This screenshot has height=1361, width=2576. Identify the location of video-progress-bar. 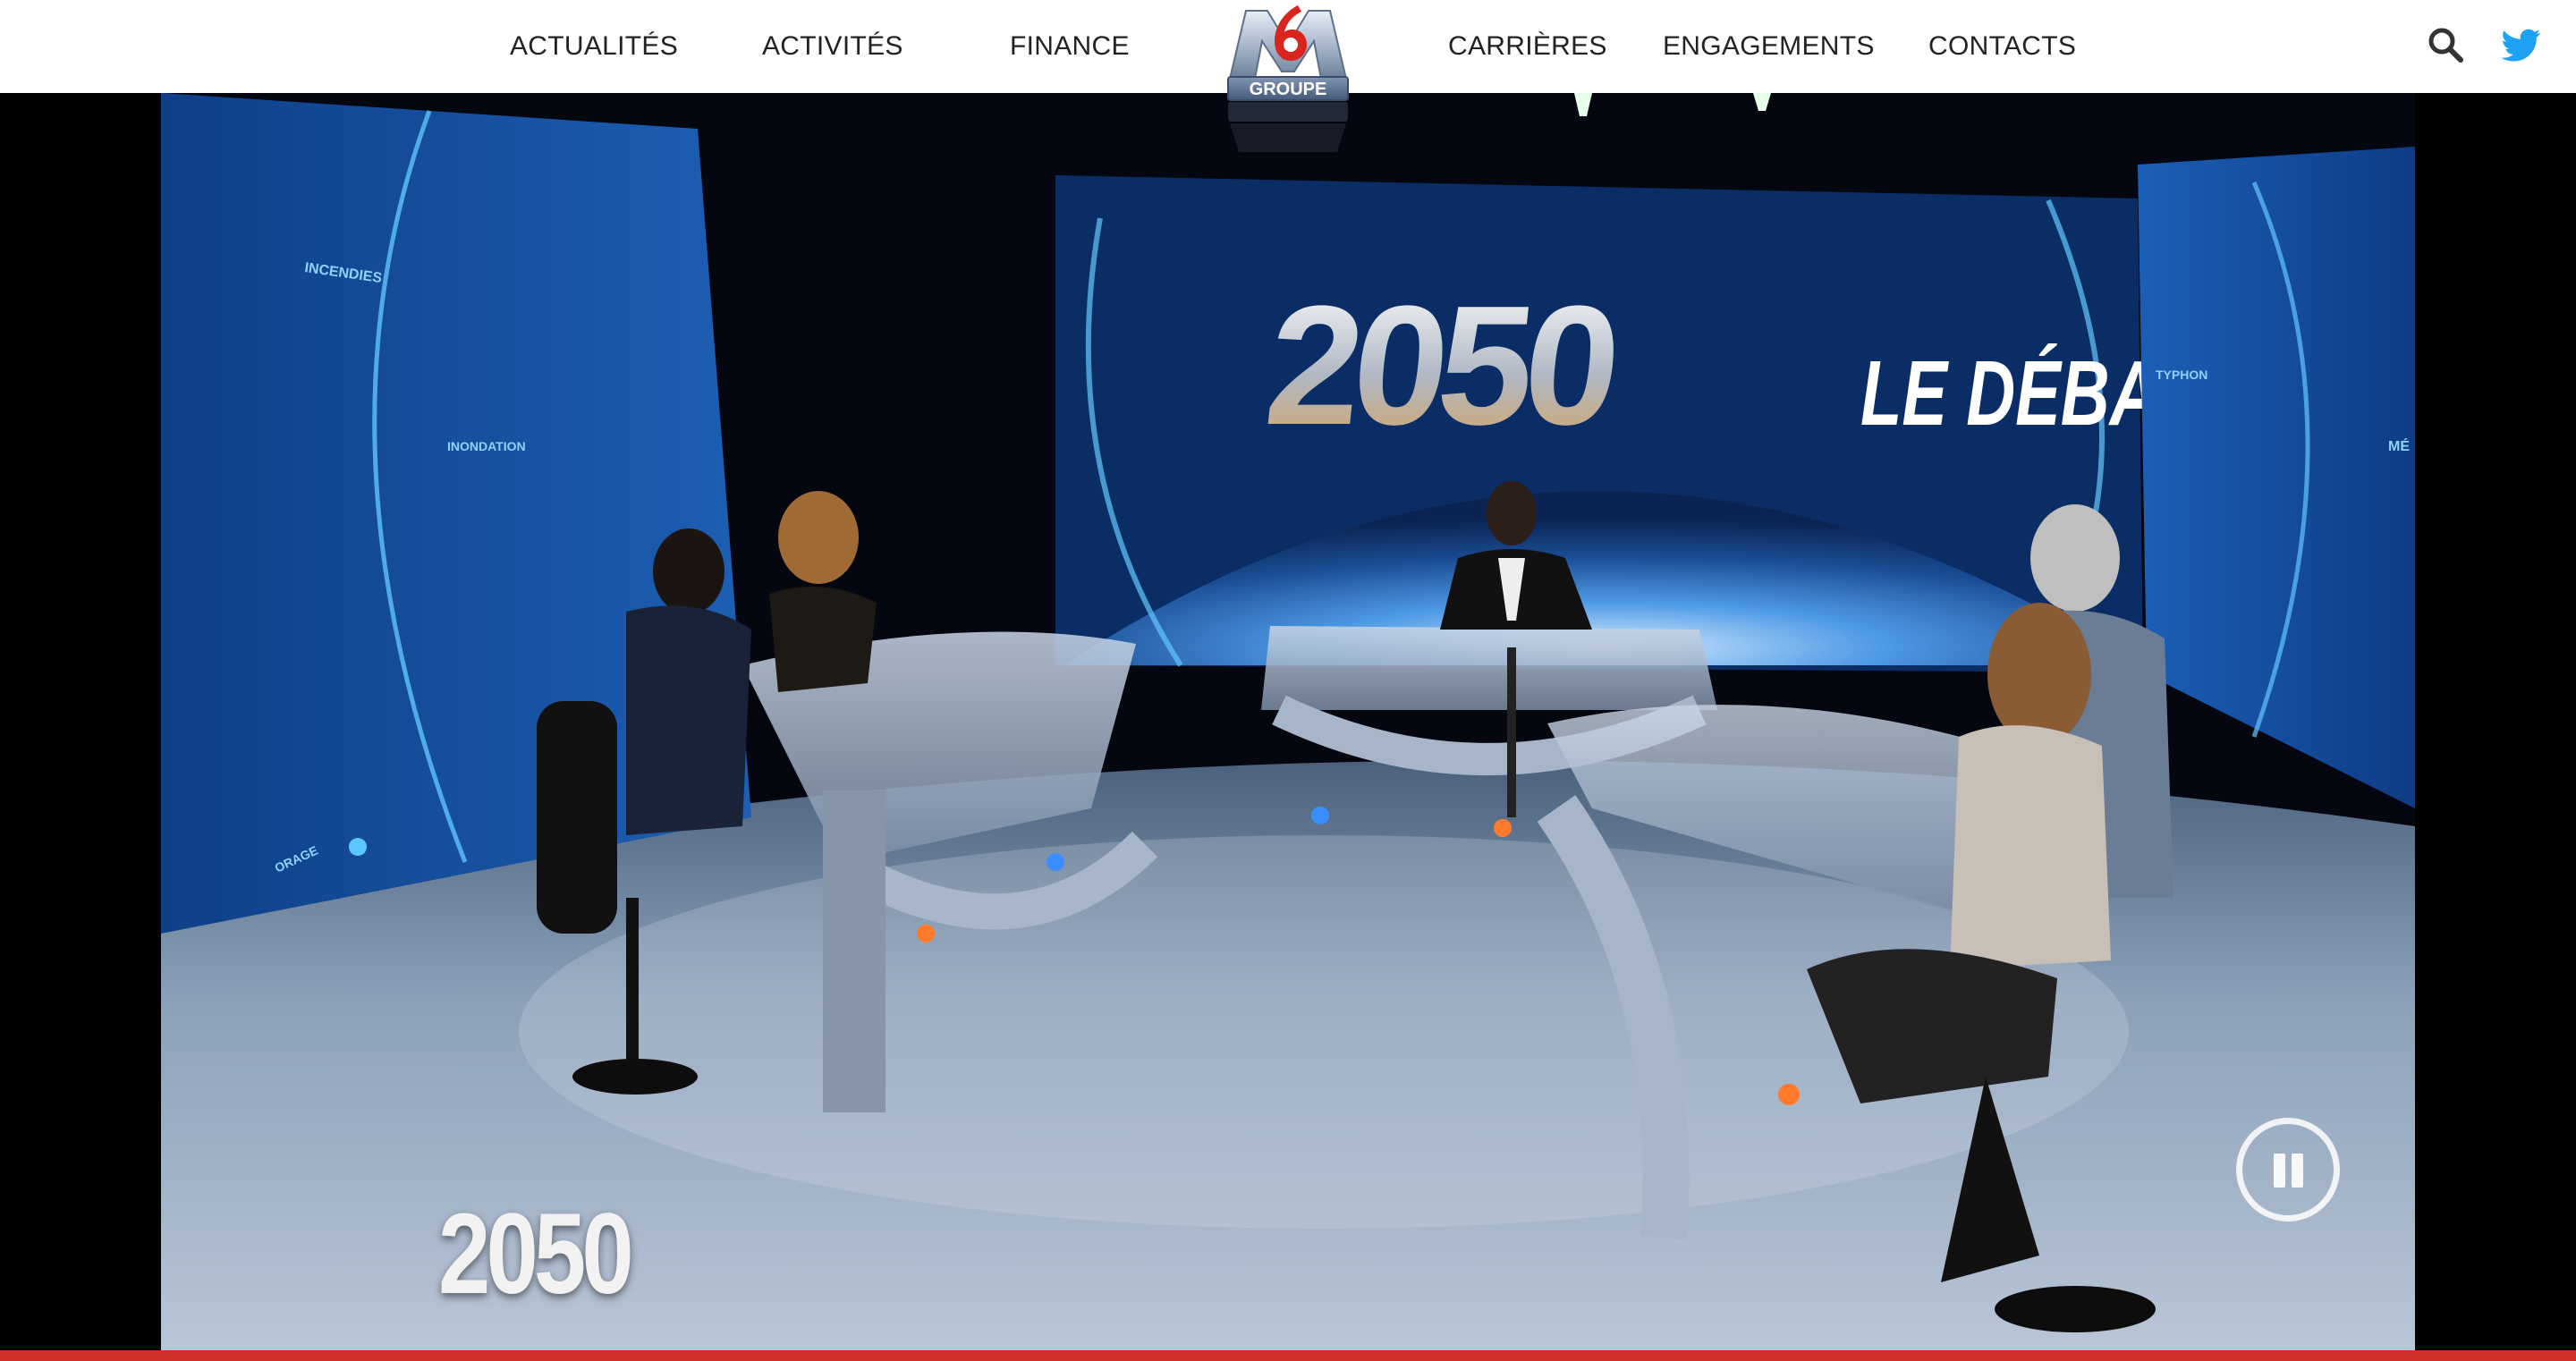
(1288, 1355).